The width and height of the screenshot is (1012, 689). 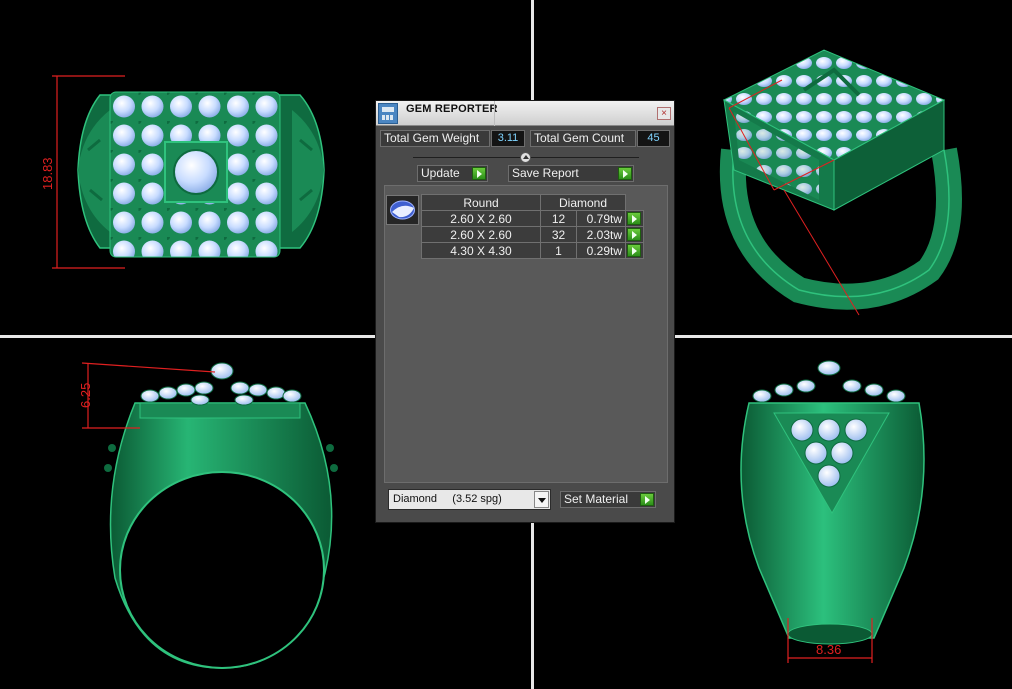 What do you see at coordinates (481, 202) in the screenshot?
I see `shape-header: Round` at bounding box center [481, 202].